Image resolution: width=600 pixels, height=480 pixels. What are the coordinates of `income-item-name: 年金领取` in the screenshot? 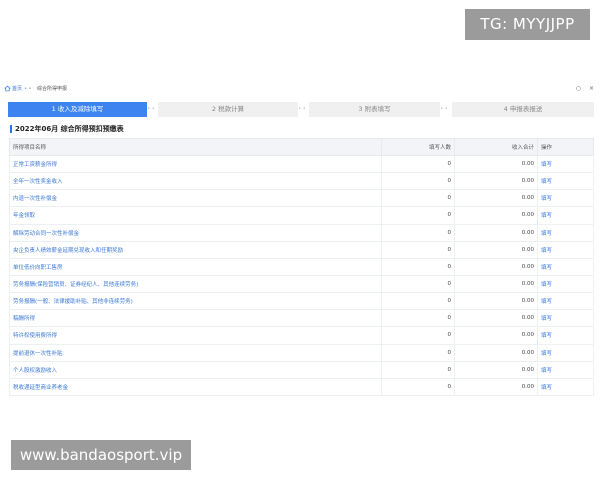 It's located at (195, 215).